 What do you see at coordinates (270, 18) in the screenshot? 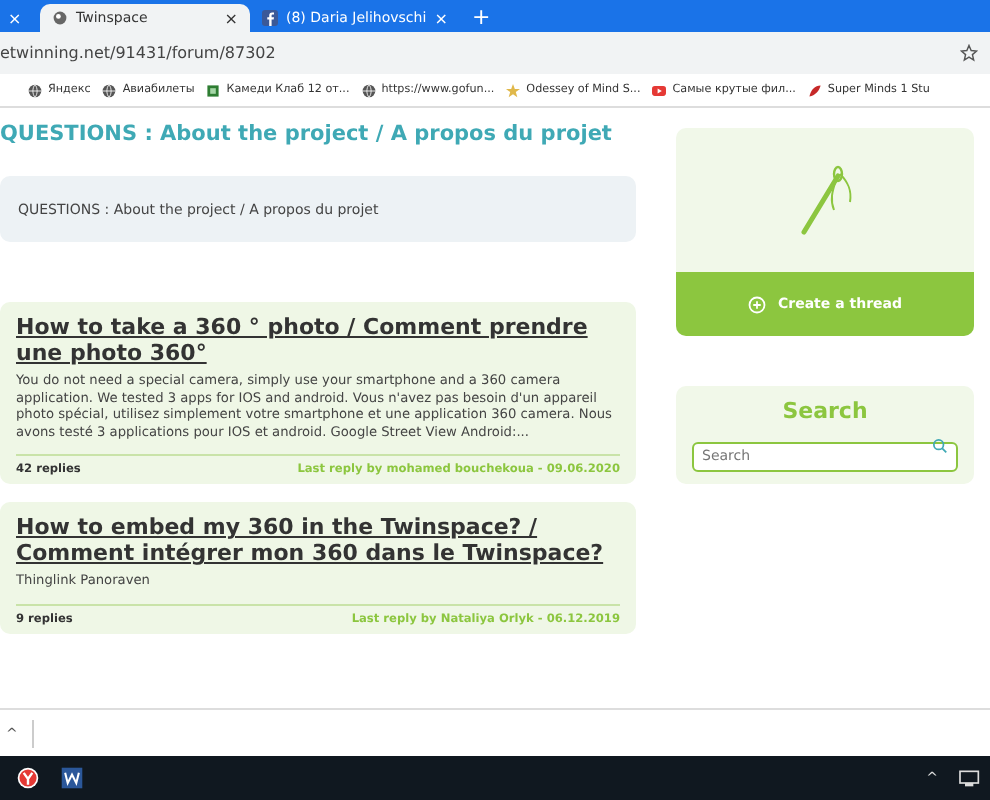
I see `facebook-icon` at bounding box center [270, 18].